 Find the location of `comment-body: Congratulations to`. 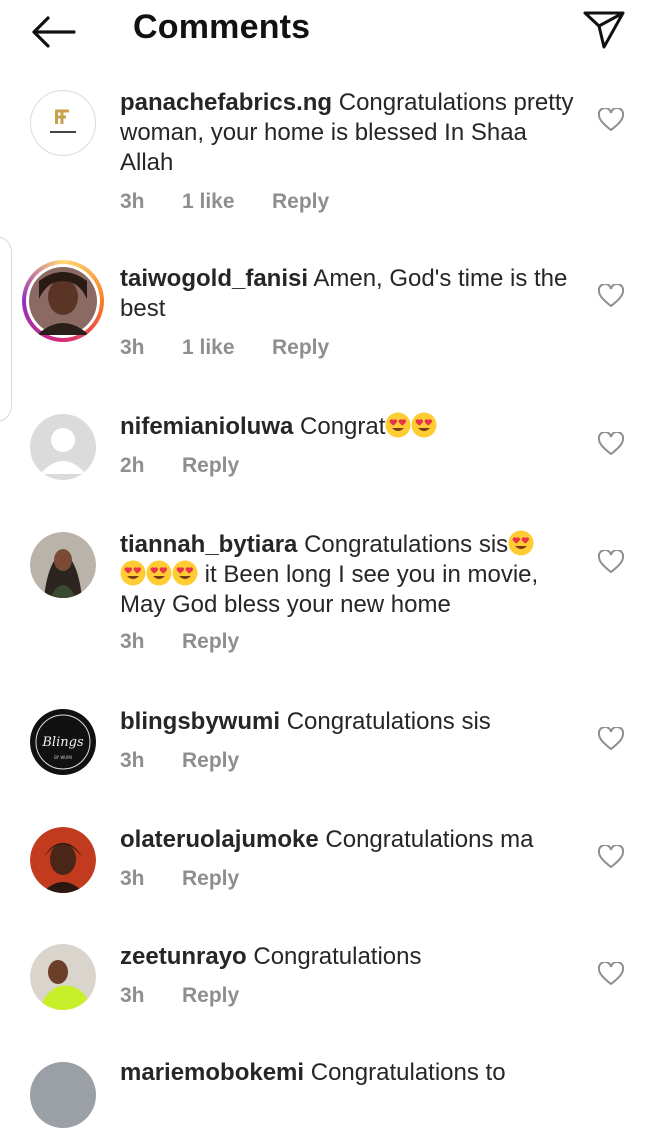

comment-body: Congratulations to is located at coordinates (408, 1072).